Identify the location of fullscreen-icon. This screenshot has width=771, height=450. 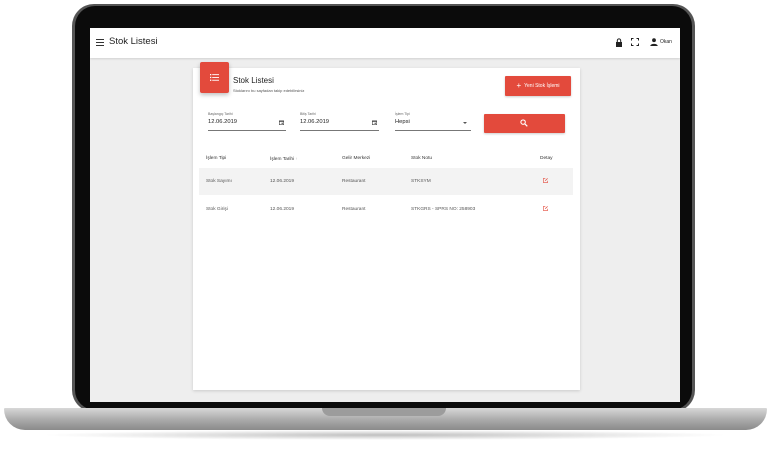
(635, 42).